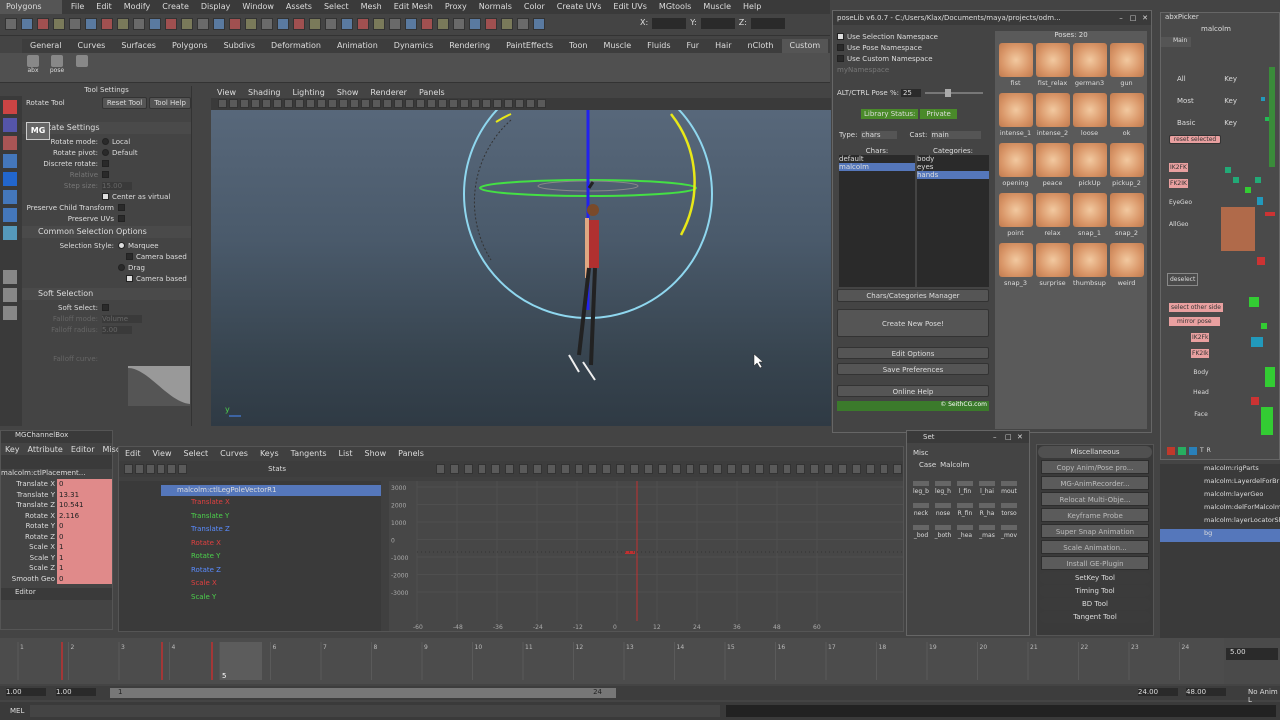 The height and width of the screenshot is (720, 1280). I want to click on channelbox-editor-section: Editor, so click(56, 594).